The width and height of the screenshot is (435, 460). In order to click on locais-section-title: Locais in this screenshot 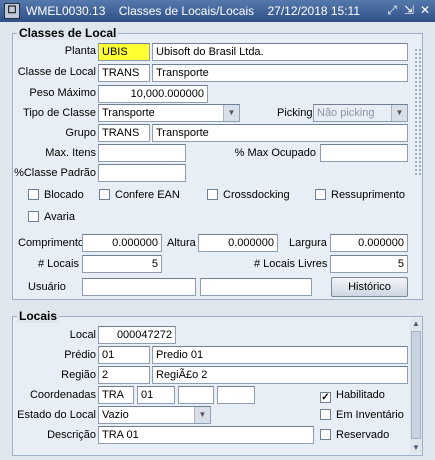, I will do `click(38, 316)`.